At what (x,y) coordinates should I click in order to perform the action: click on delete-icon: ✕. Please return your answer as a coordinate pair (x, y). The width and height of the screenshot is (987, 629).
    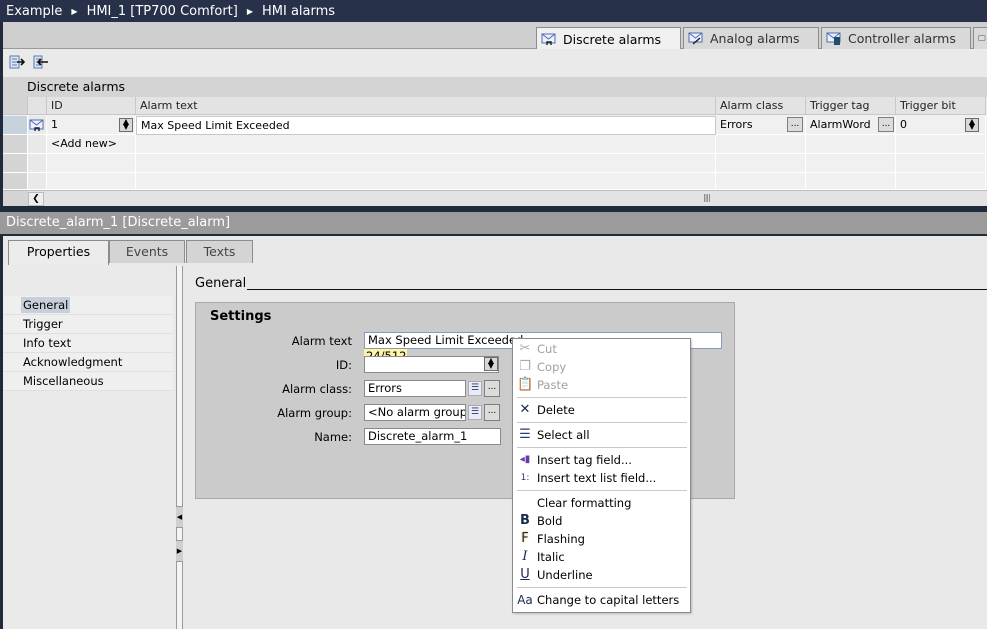
    Looking at the image, I should click on (525, 409).